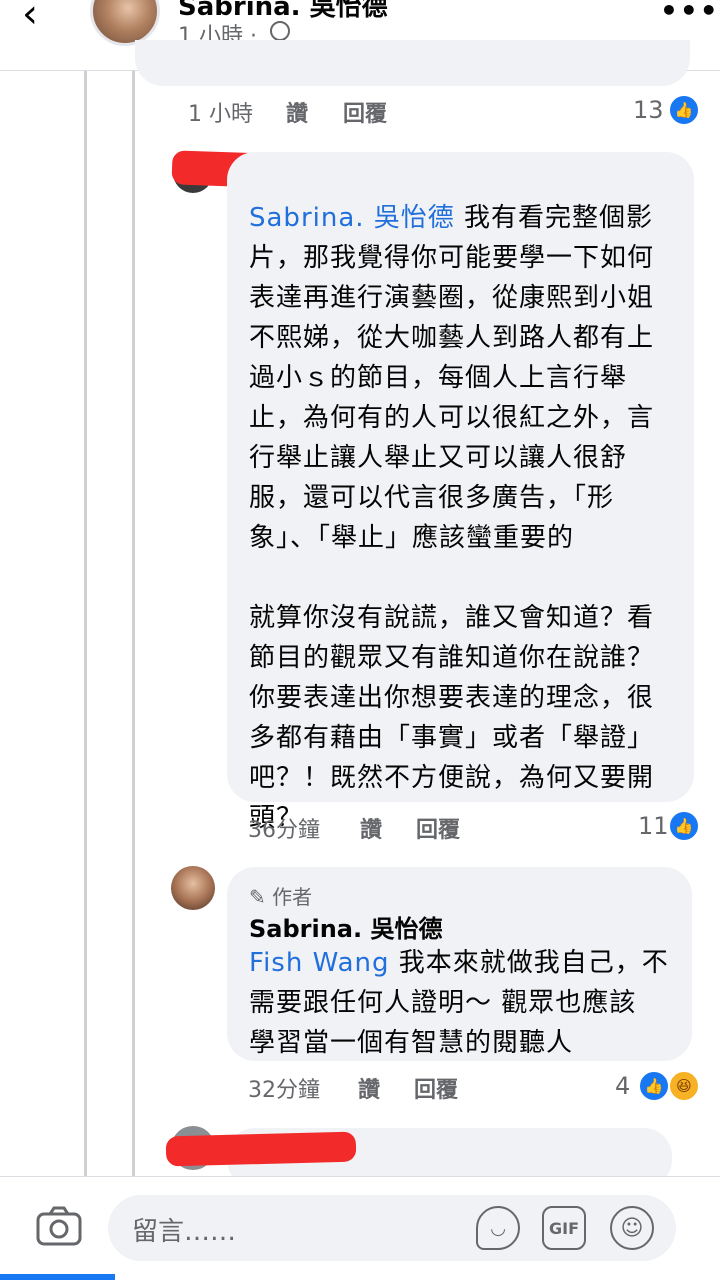 The width and height of the screenshot is (720, 1281). What do you see at coordinates (193, 888) in the screenshot?
I see `avatar` at bounding box center [193, 888].